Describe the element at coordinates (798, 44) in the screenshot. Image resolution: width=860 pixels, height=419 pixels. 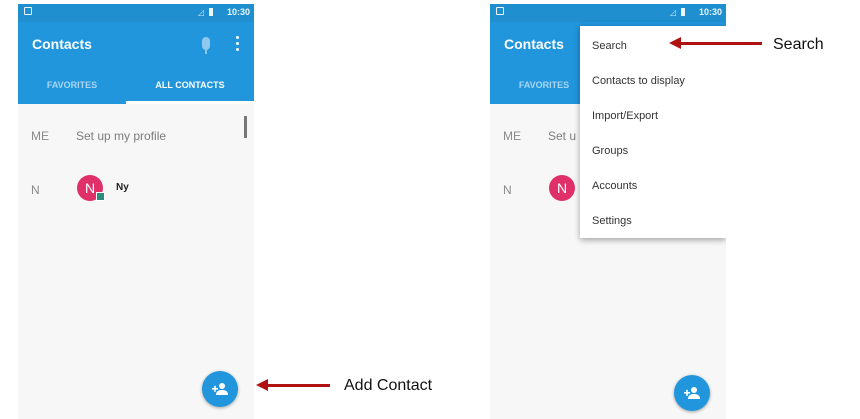
I see `annotation-search: Search` at that location.